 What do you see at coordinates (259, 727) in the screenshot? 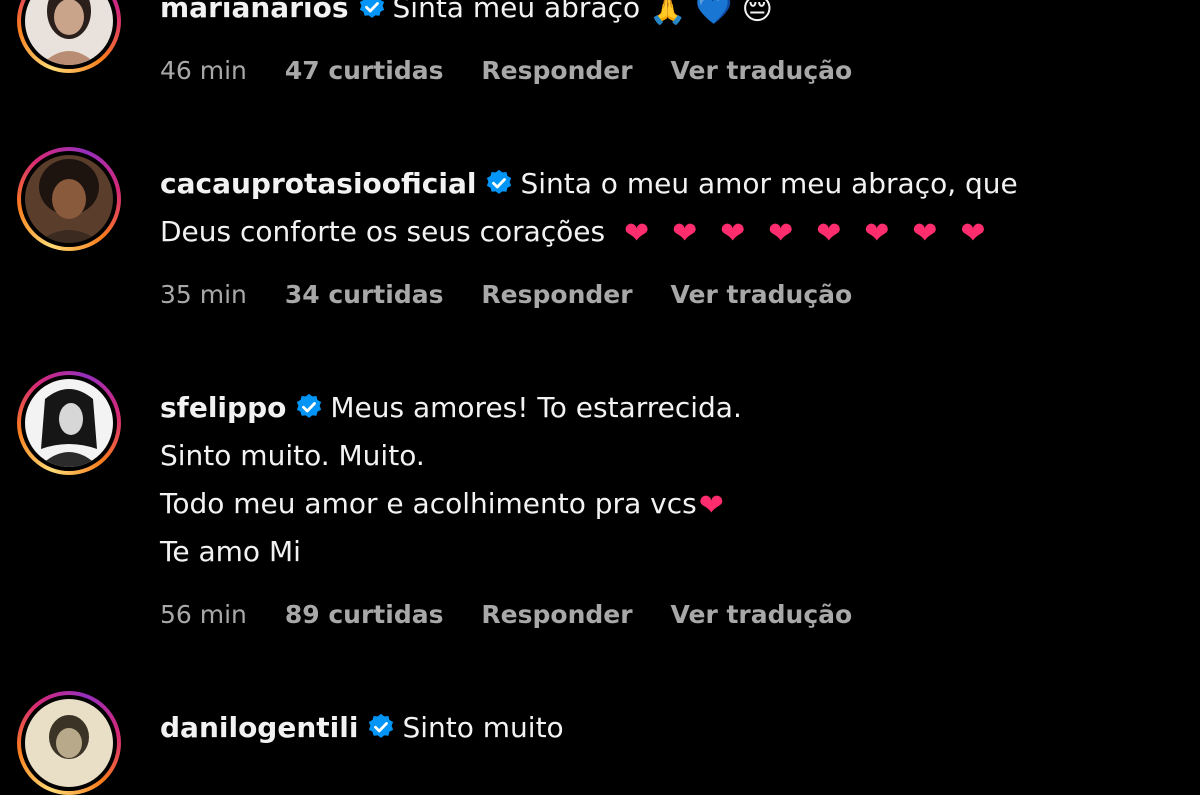
I see `comment-username: danilogentili` at bounding box center [259, 727].